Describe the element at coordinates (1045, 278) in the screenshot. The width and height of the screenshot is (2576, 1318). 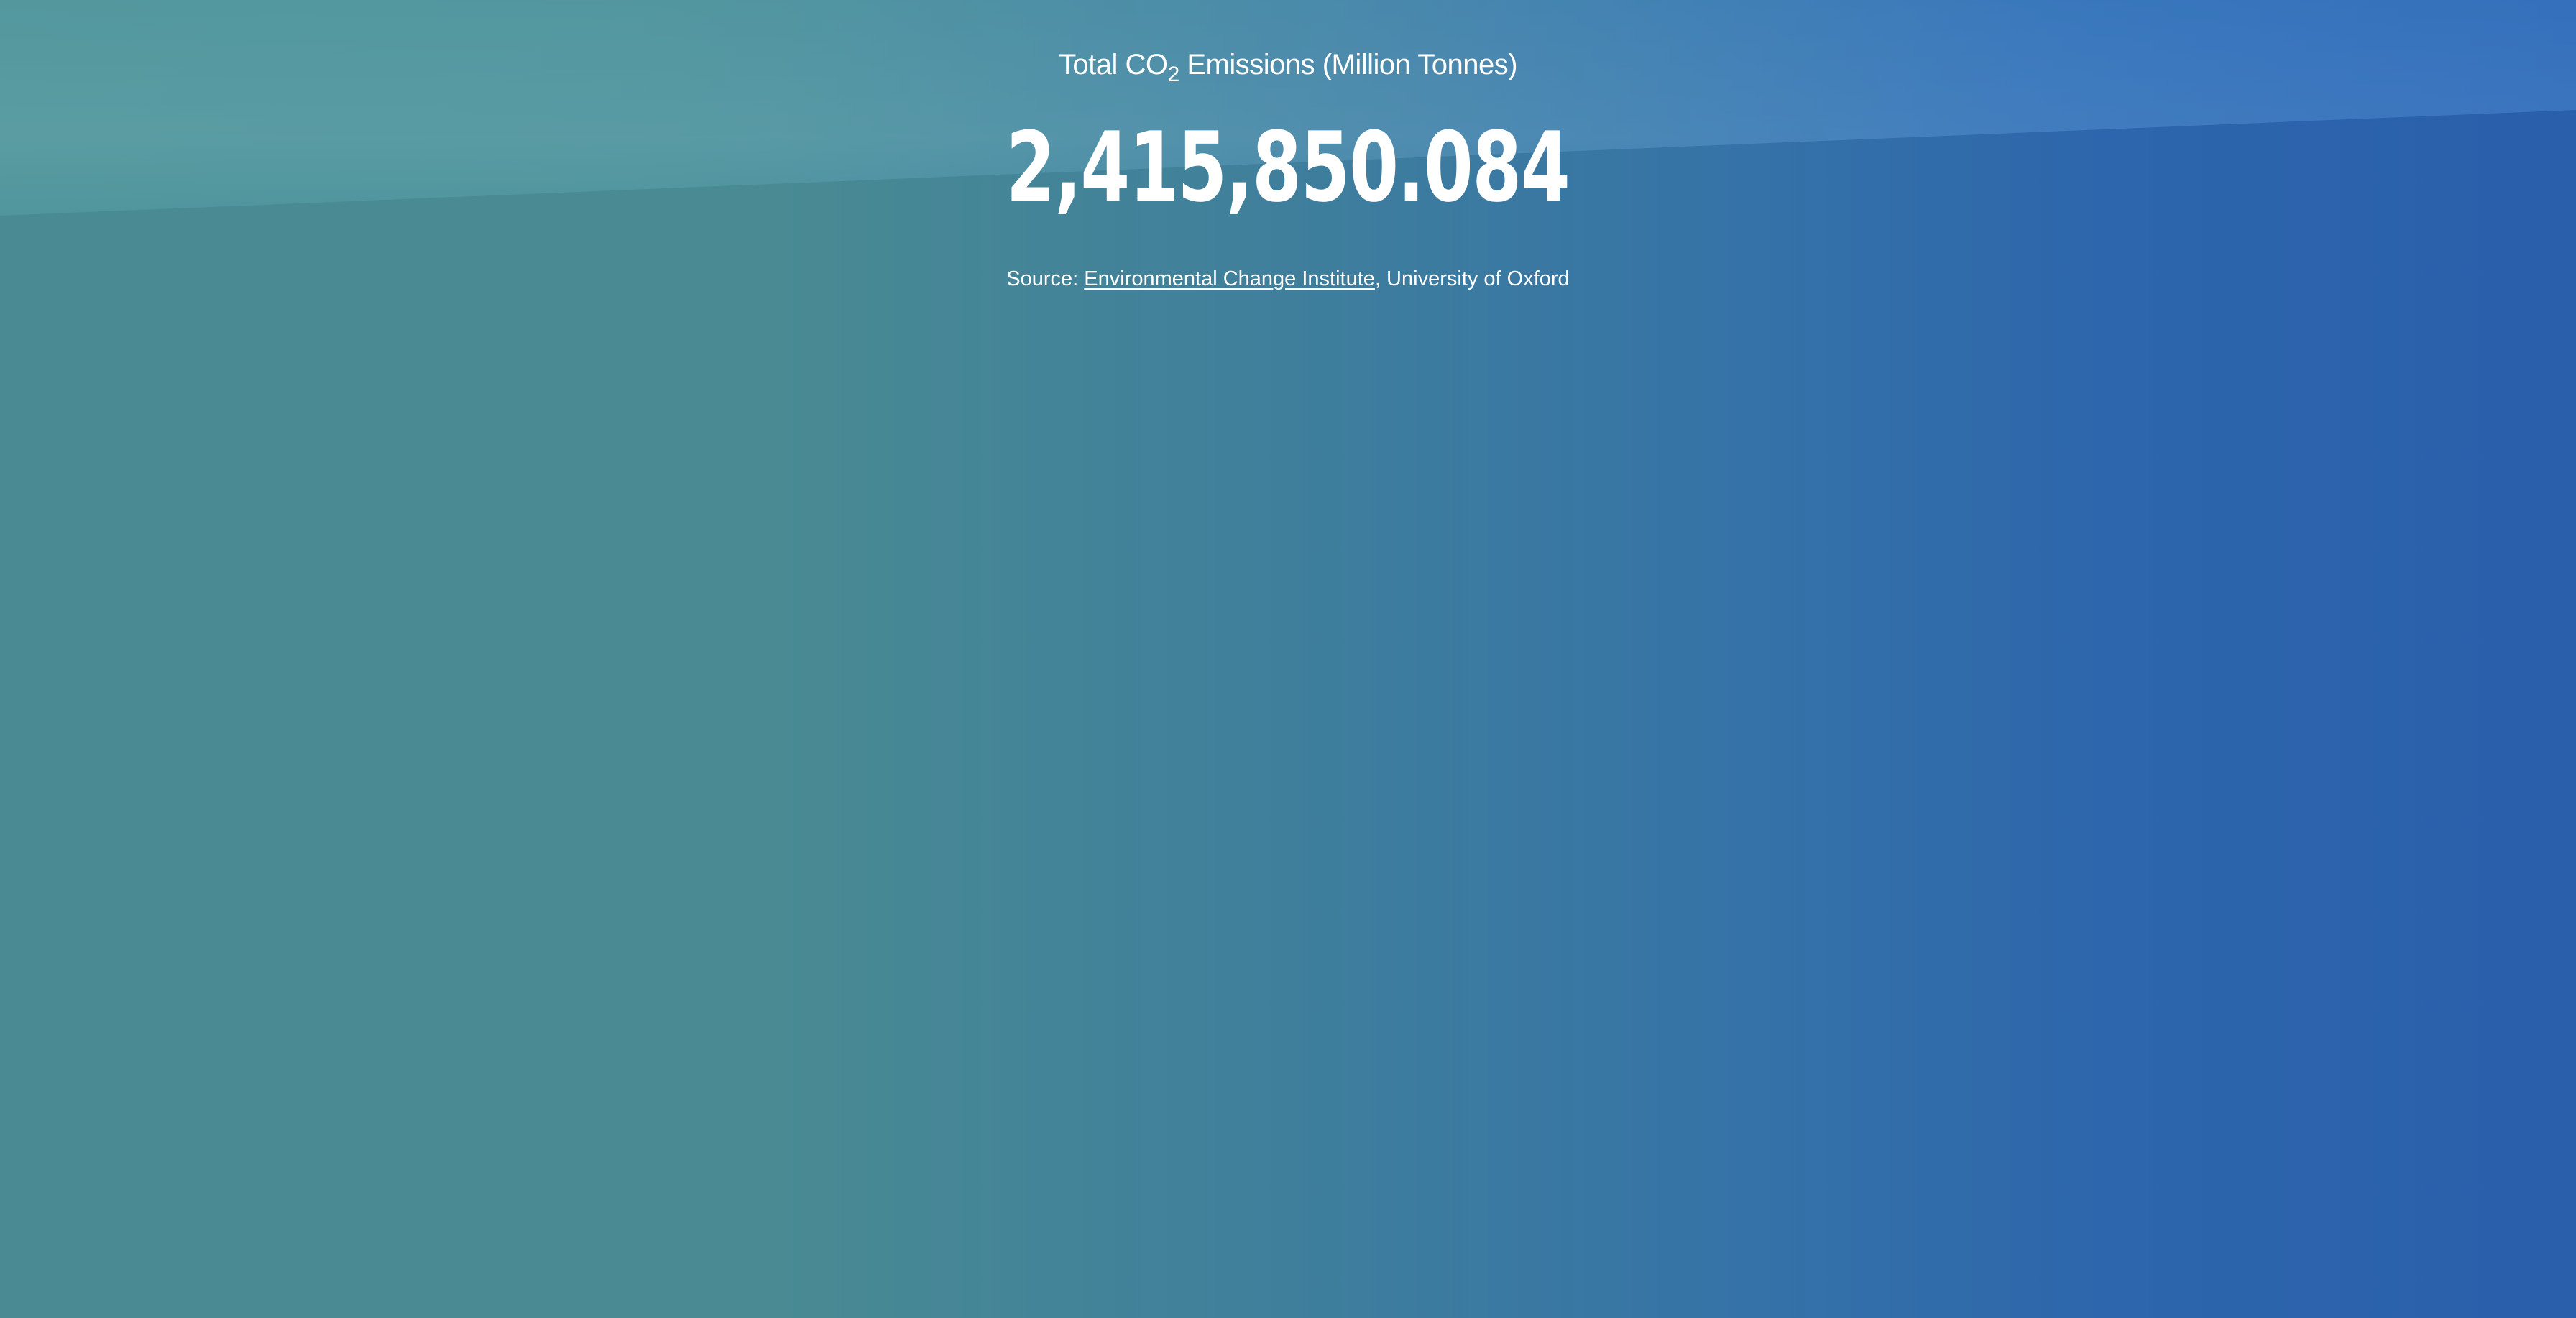
I see `source-prefix: Source:` at that location.